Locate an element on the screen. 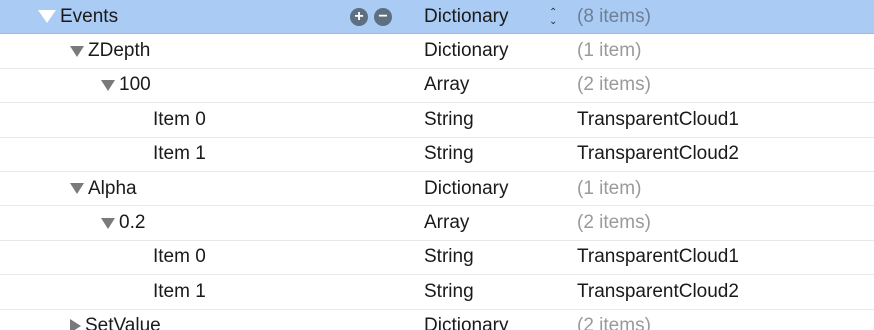 This screenshot has height=330, width=874. row-key: ZDepth is located at coordinates (119, 51).